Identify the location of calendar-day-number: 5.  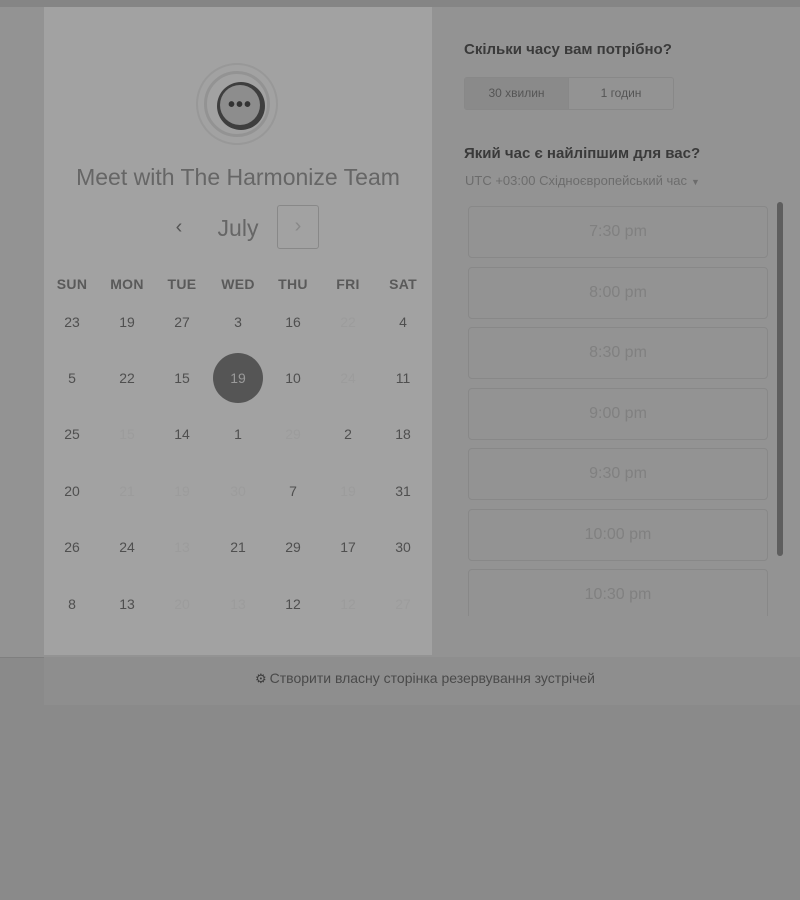
(72, 378).